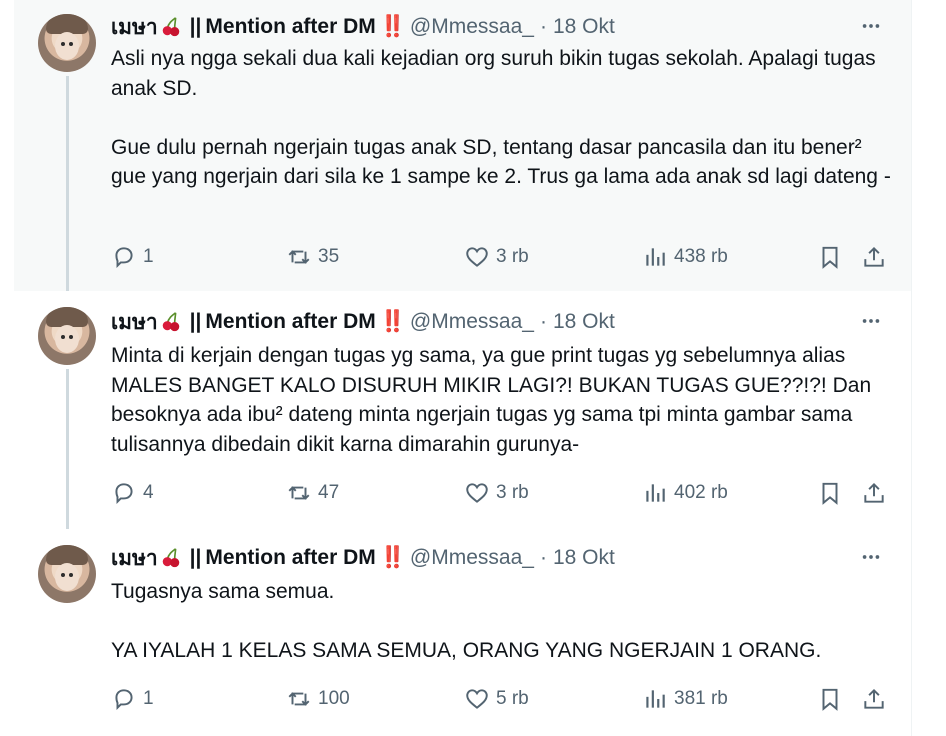  Describe the element at coordinates (701, 256) in the screenshot. I see `views-count: 438 rb` at that location.